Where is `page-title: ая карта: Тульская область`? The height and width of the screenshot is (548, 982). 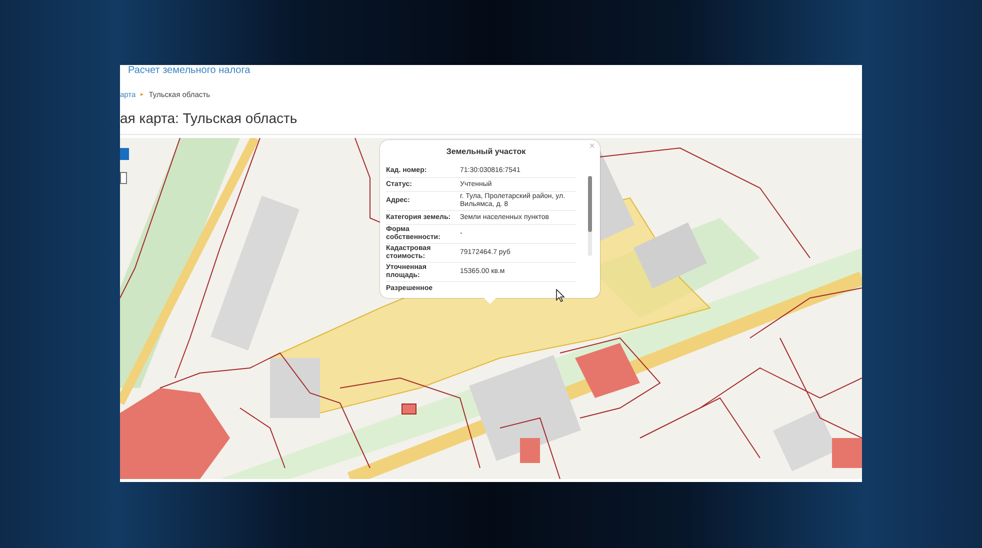
page-title: ая карта: Тульская область is located at coordinates (491, 122).